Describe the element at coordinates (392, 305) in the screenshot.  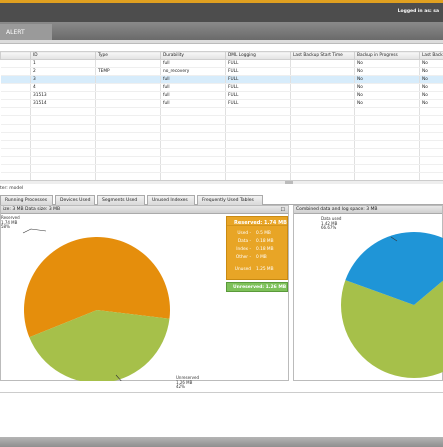
I see `combined-pie-chart` at that location.